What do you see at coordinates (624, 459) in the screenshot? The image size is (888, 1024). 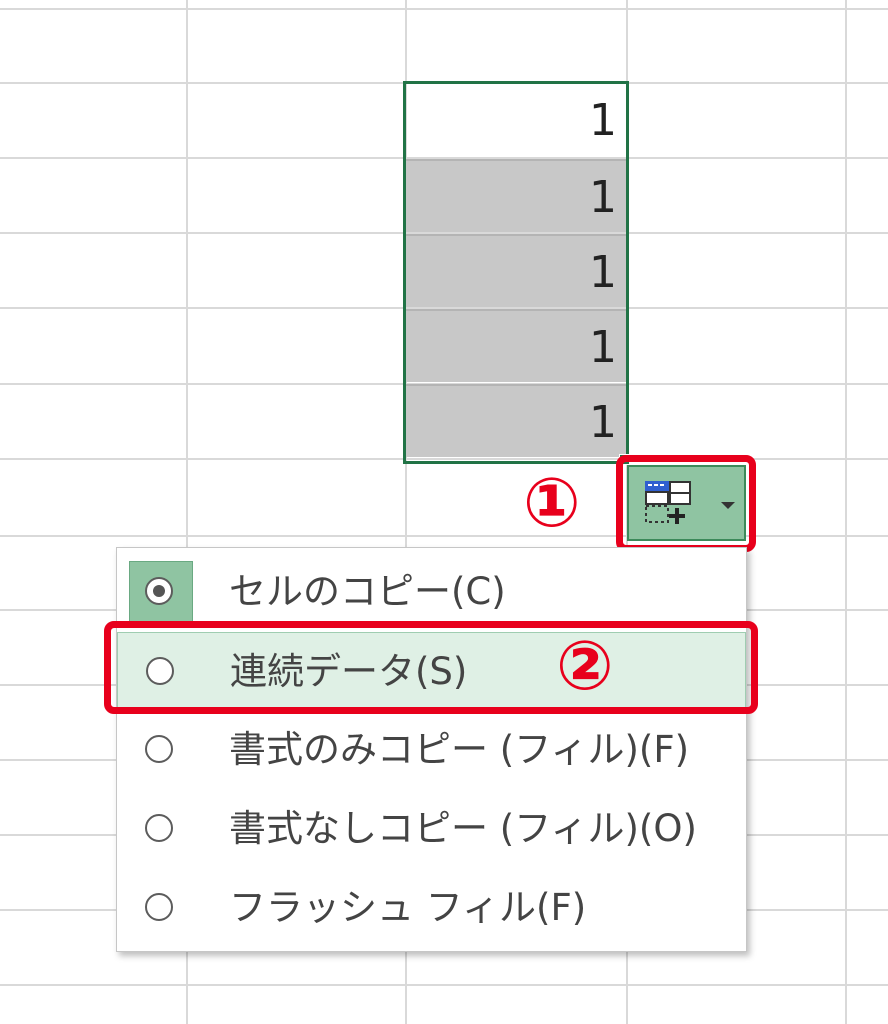 I see `fill-handle` at bounding box center [624, 459].